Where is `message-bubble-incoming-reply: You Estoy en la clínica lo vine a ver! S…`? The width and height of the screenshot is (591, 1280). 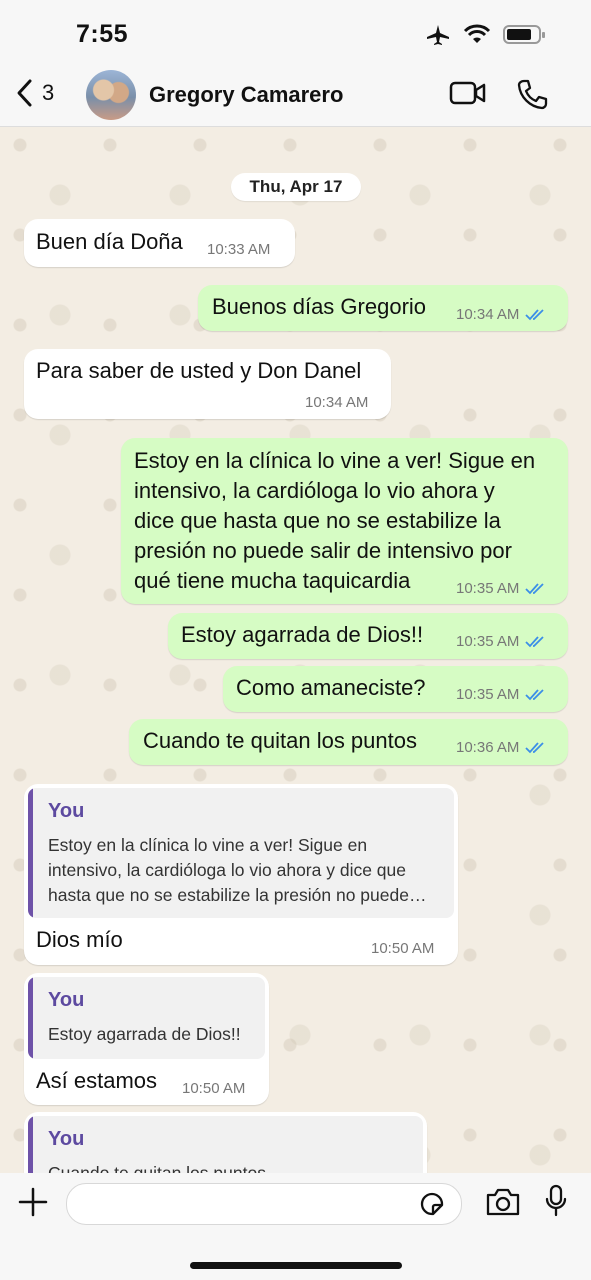 message-bubble-incoming-reply: You Estoy en la clínica lo vine a ver! S… is located at coordinates (241, 874).